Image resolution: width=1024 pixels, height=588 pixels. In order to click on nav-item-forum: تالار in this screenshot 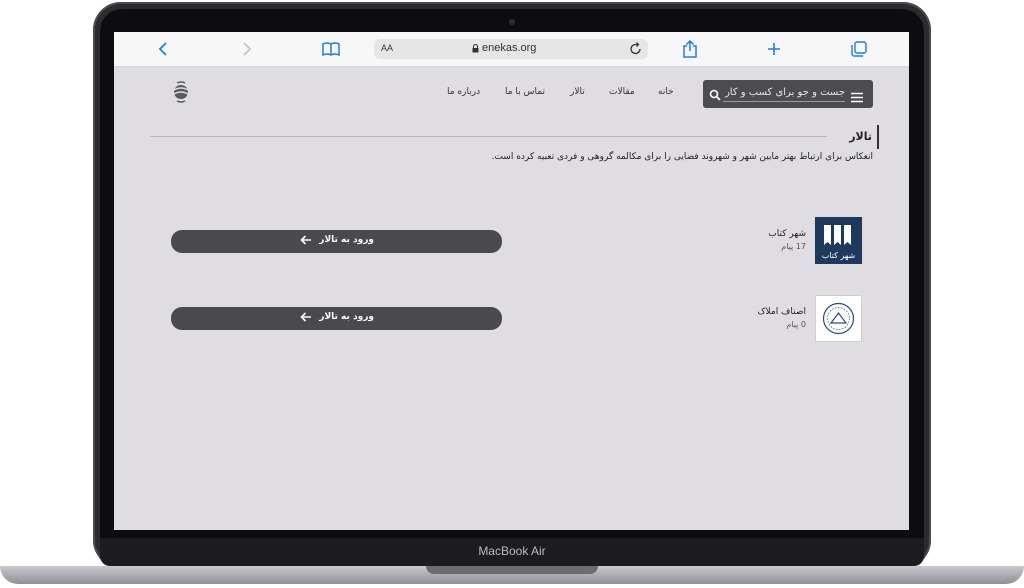, I will do `click(577, 92)`.